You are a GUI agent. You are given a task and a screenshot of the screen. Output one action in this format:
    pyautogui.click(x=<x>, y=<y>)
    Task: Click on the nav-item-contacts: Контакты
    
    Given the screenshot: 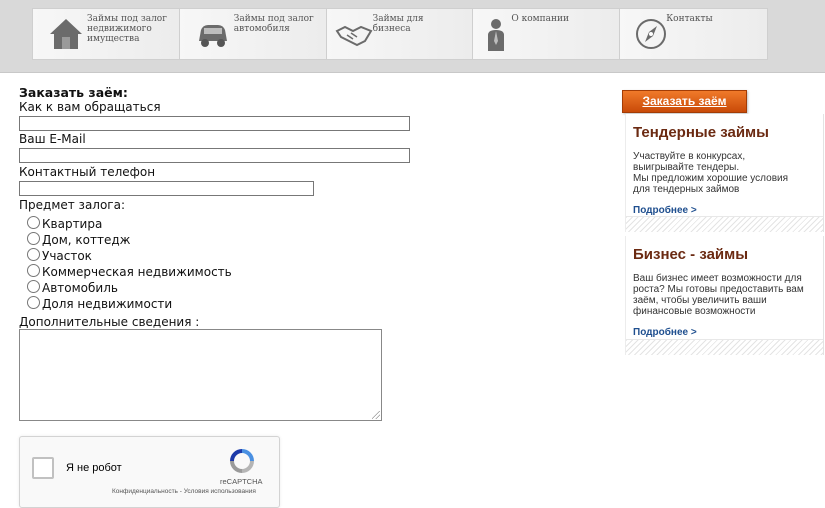 What is the action you would take?
    pyautogui.click(x=693, y=34)
    